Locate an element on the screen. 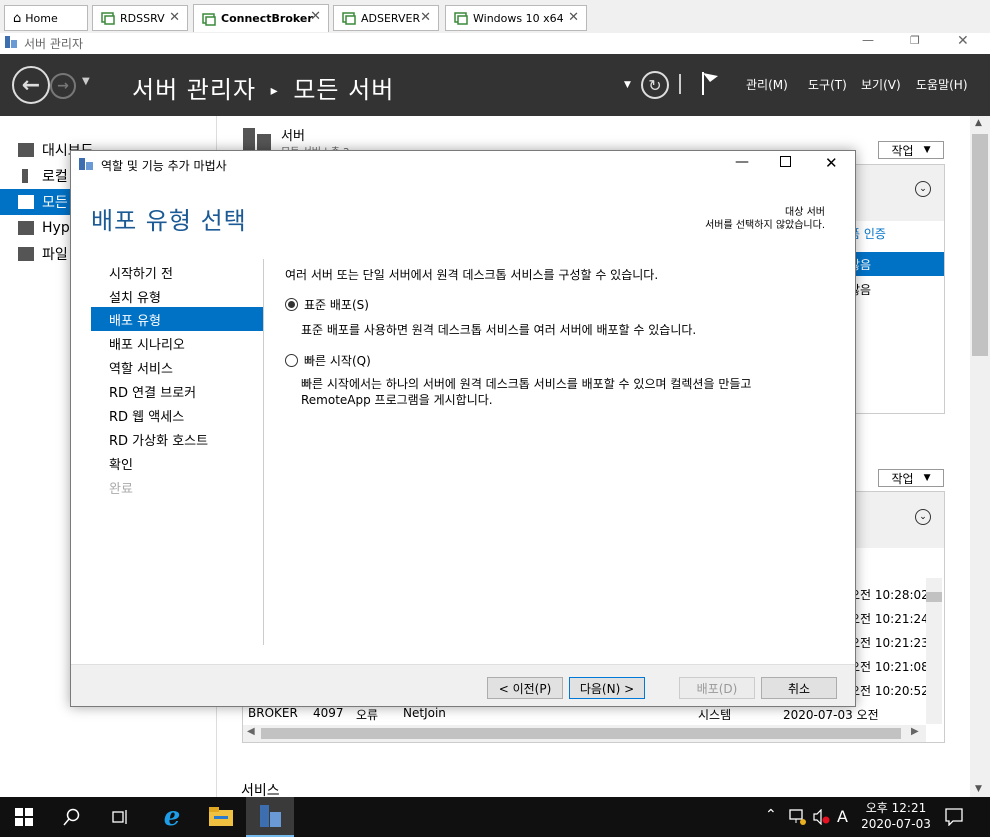  wizard-step: RD 연결 브로커 is located at coordinates (189, 391).